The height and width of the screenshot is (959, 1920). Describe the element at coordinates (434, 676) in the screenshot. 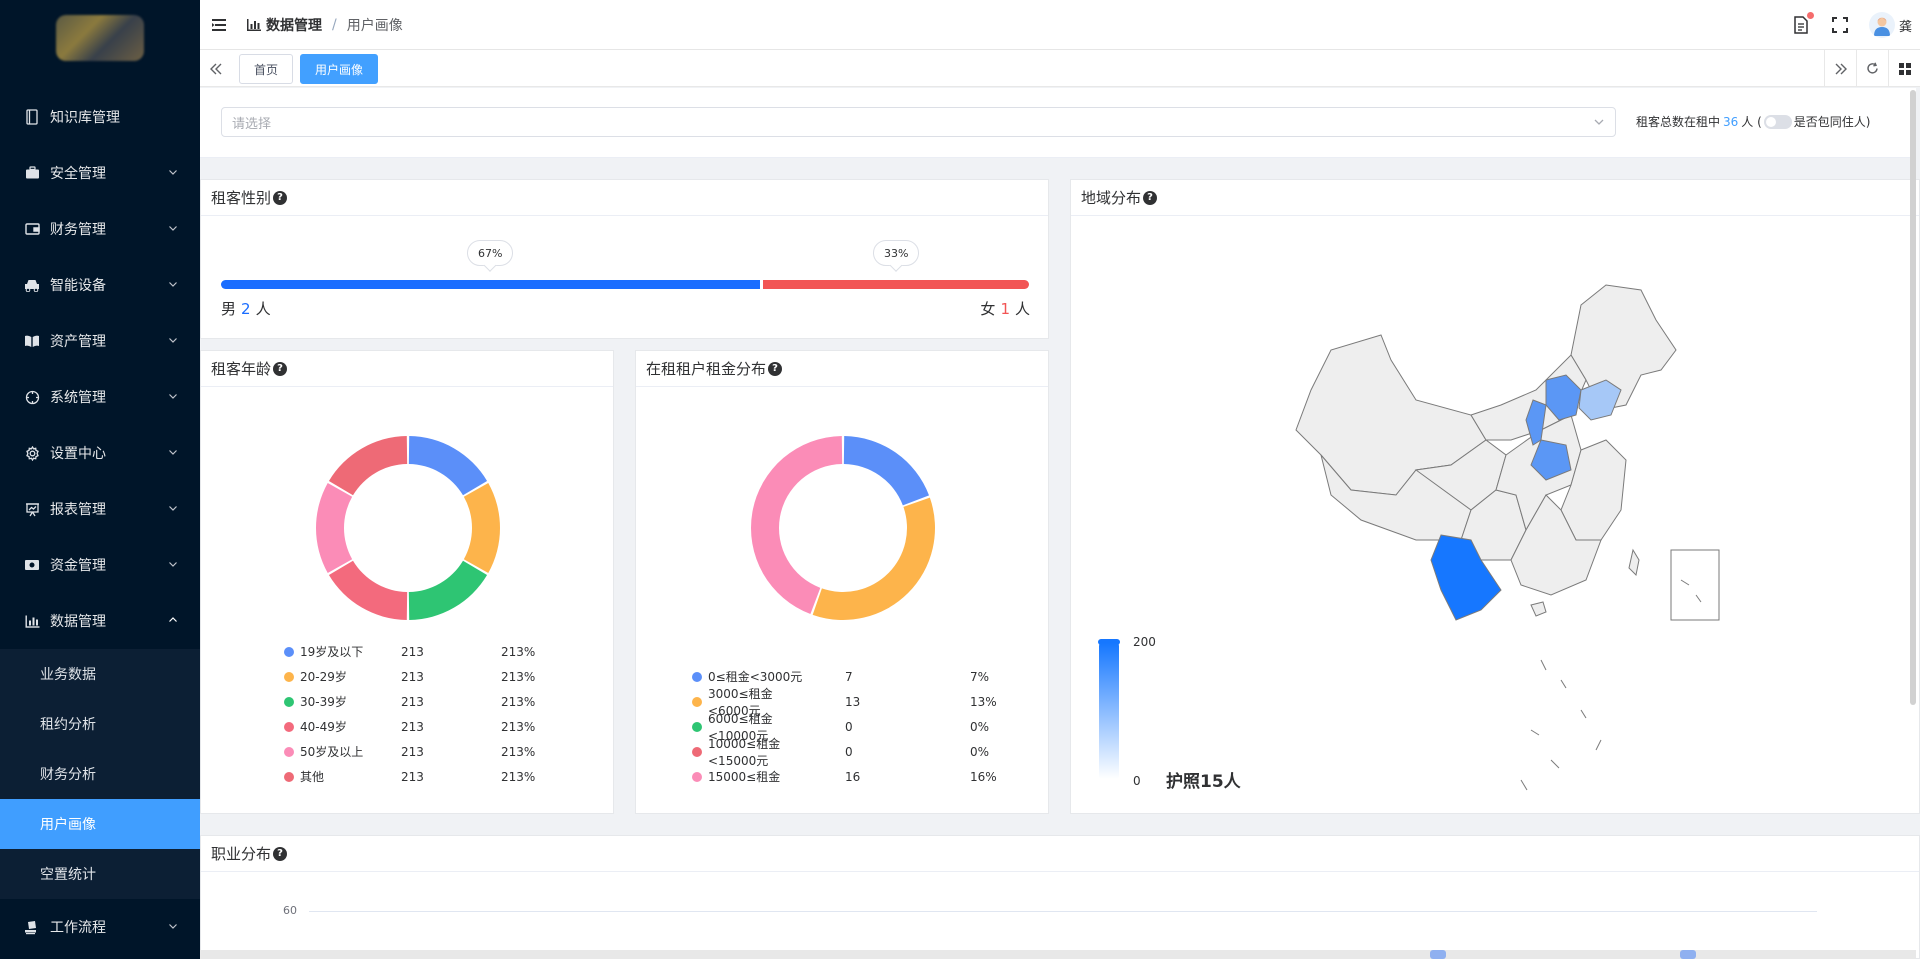

I see `legend-item: 20-29岁 213 213%` at that location.